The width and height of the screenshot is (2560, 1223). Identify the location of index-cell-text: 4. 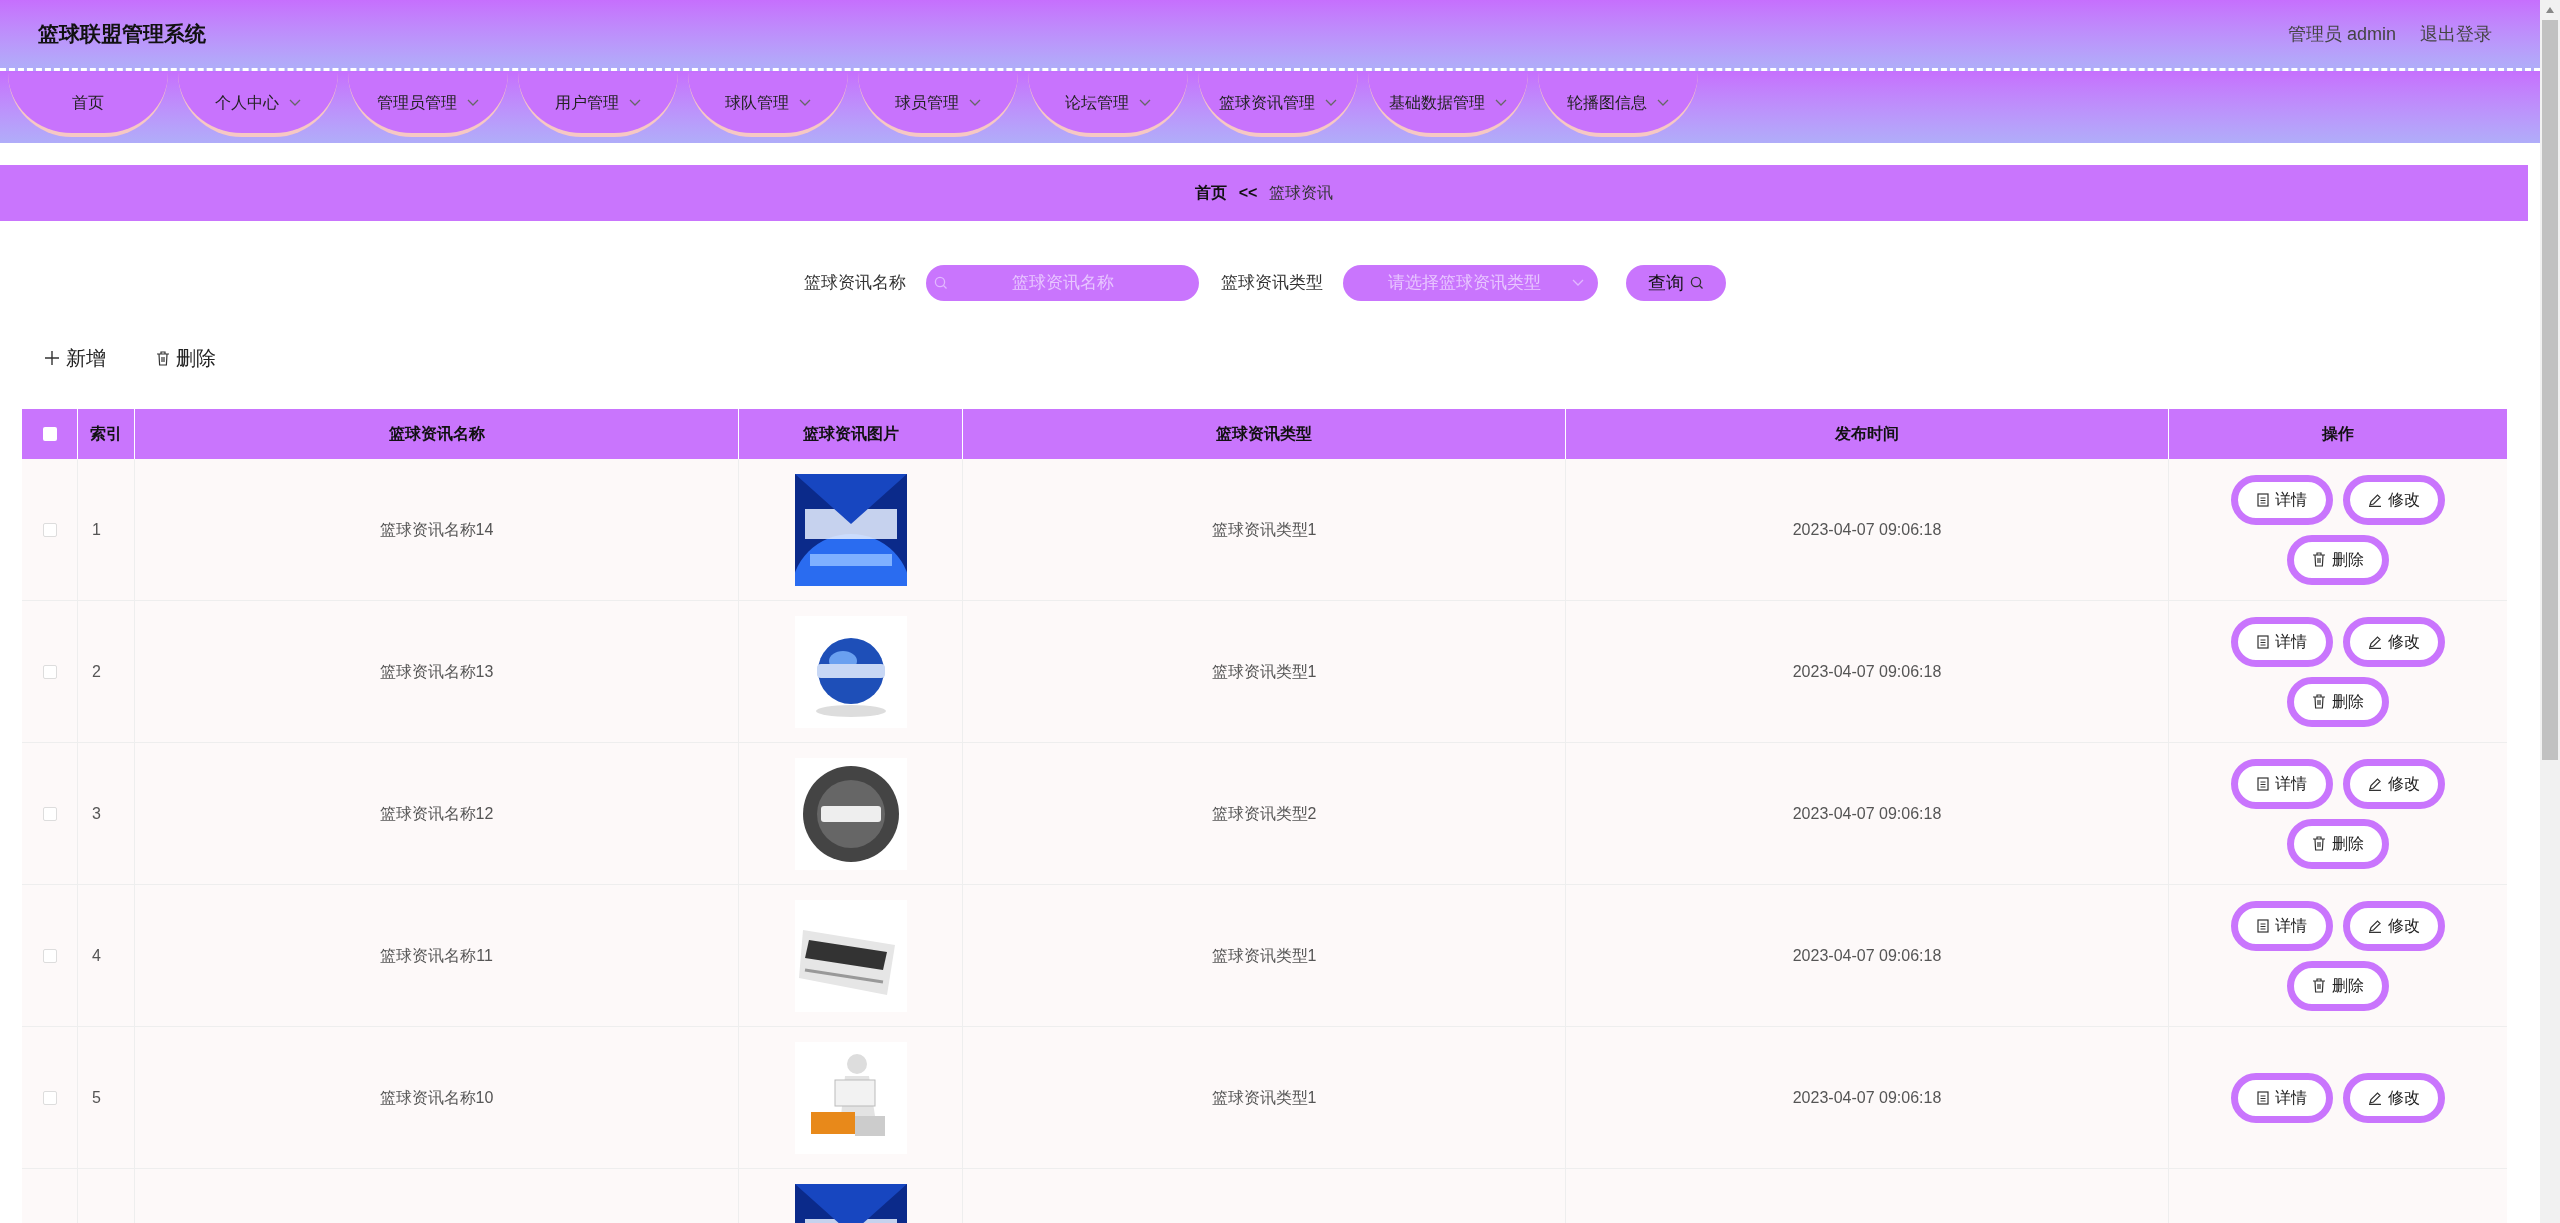
(96, 955).